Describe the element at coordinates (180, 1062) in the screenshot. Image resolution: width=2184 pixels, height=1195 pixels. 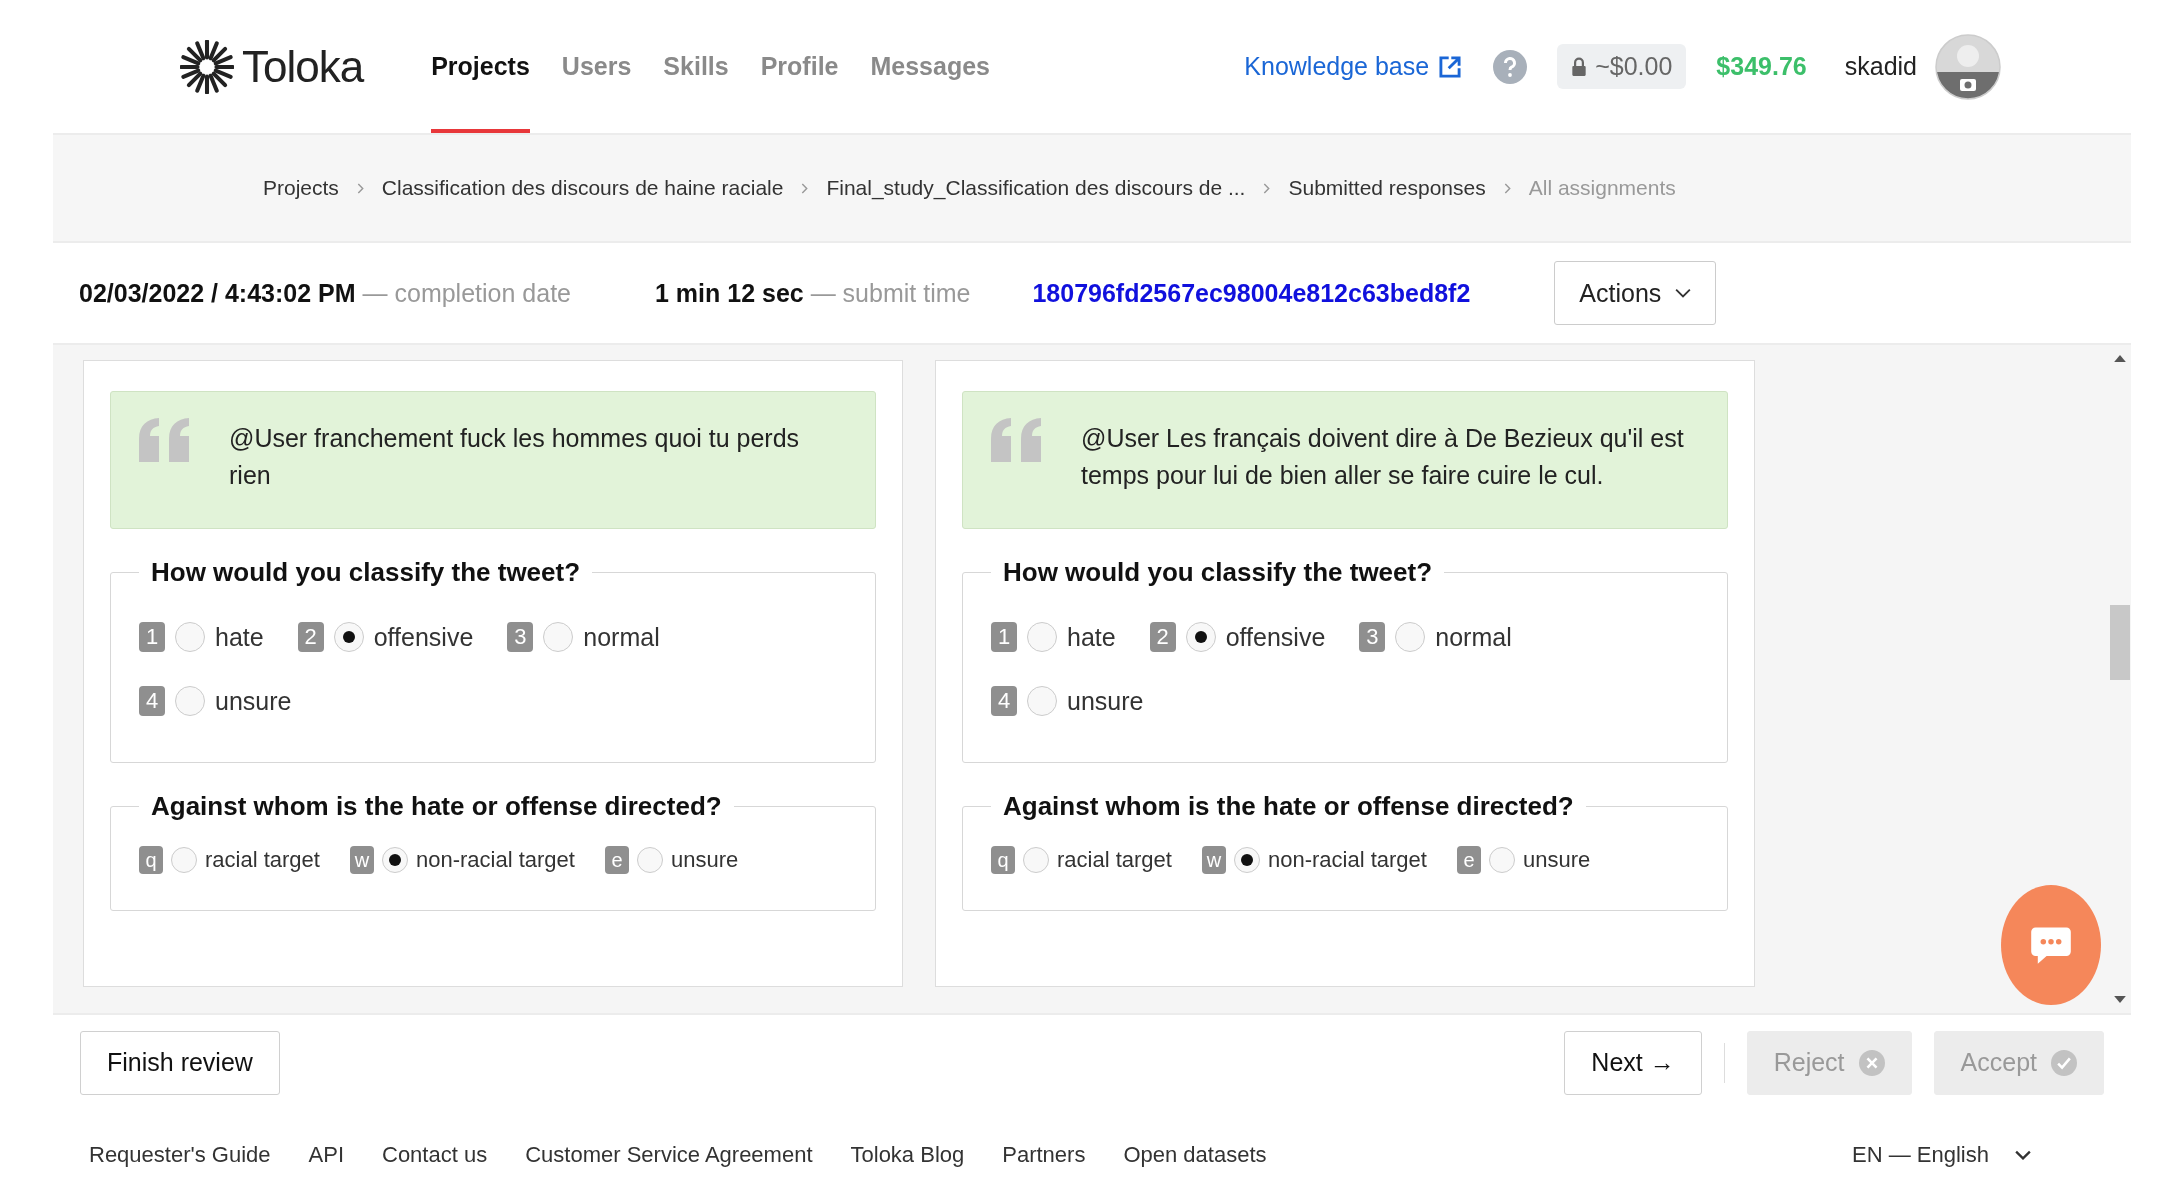
I see `finish-review-button: Finish review` at that location.